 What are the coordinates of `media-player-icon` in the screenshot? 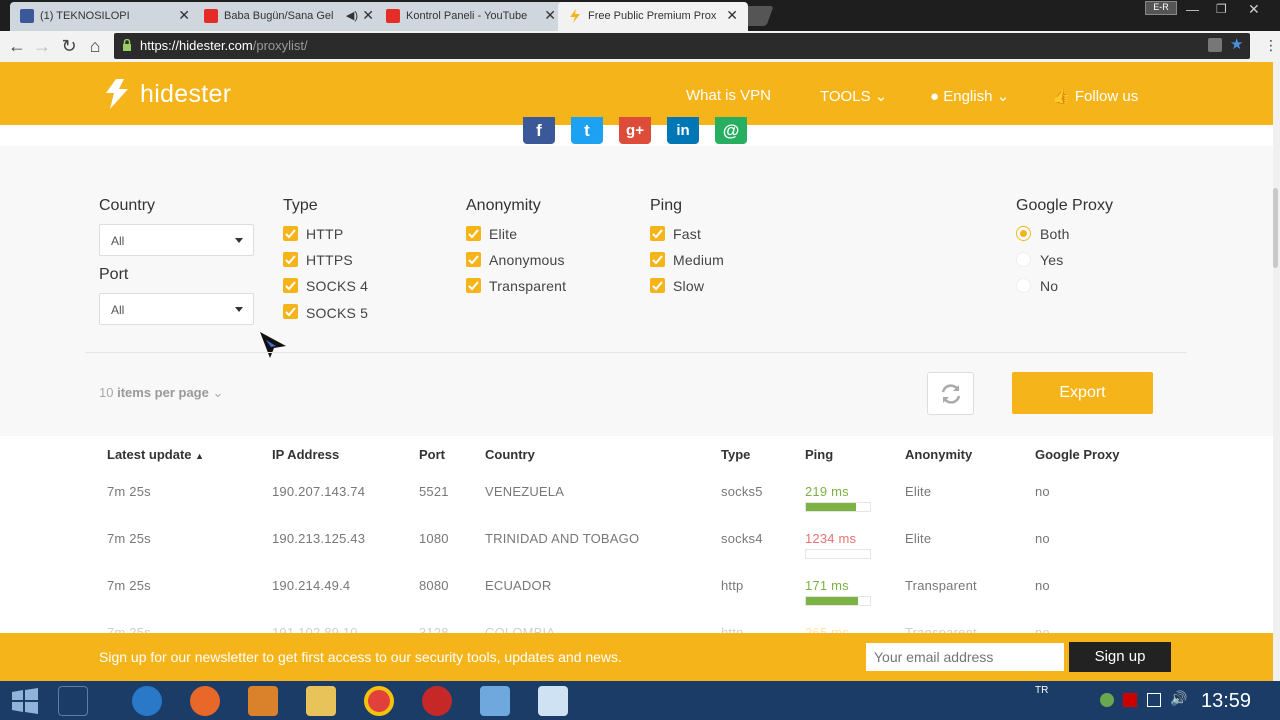 It's located at (263, 701).